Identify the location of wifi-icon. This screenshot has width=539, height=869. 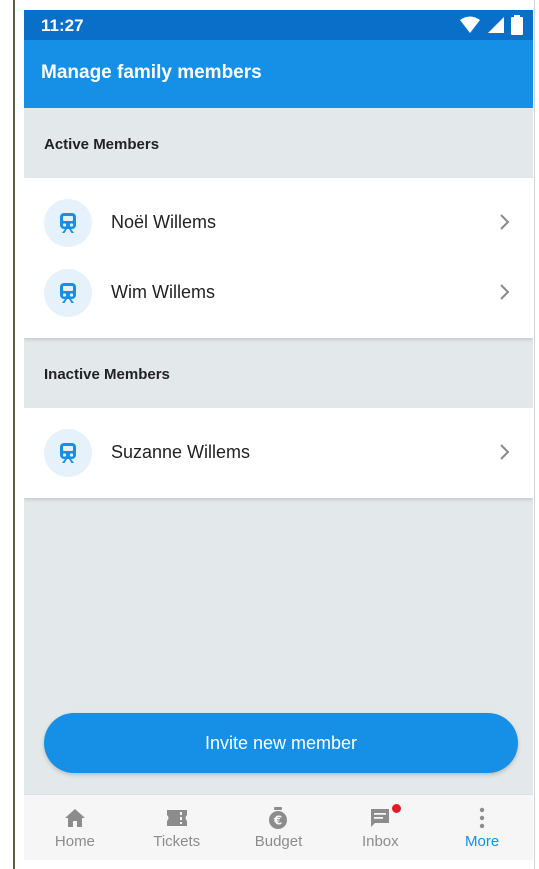
(470, 24).